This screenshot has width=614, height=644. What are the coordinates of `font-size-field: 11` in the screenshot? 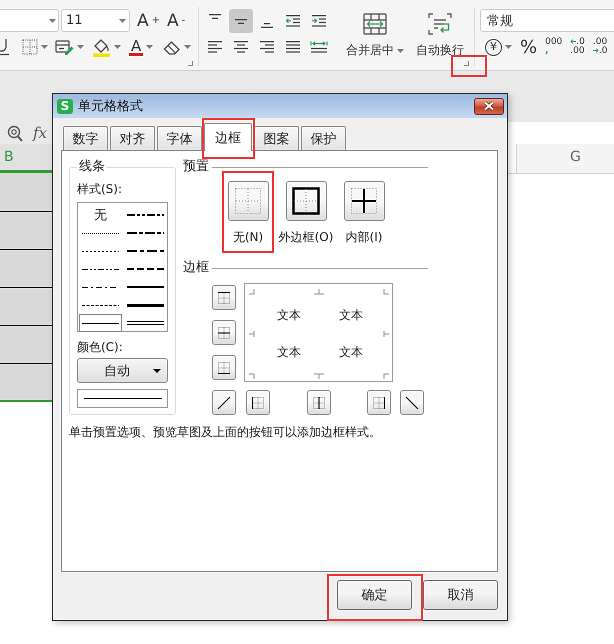 It's located at (95, 20).